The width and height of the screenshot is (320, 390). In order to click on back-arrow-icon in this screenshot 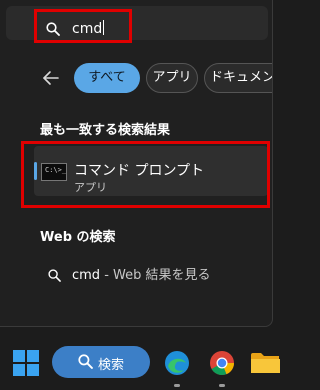, I will do `click(51, 80)`.